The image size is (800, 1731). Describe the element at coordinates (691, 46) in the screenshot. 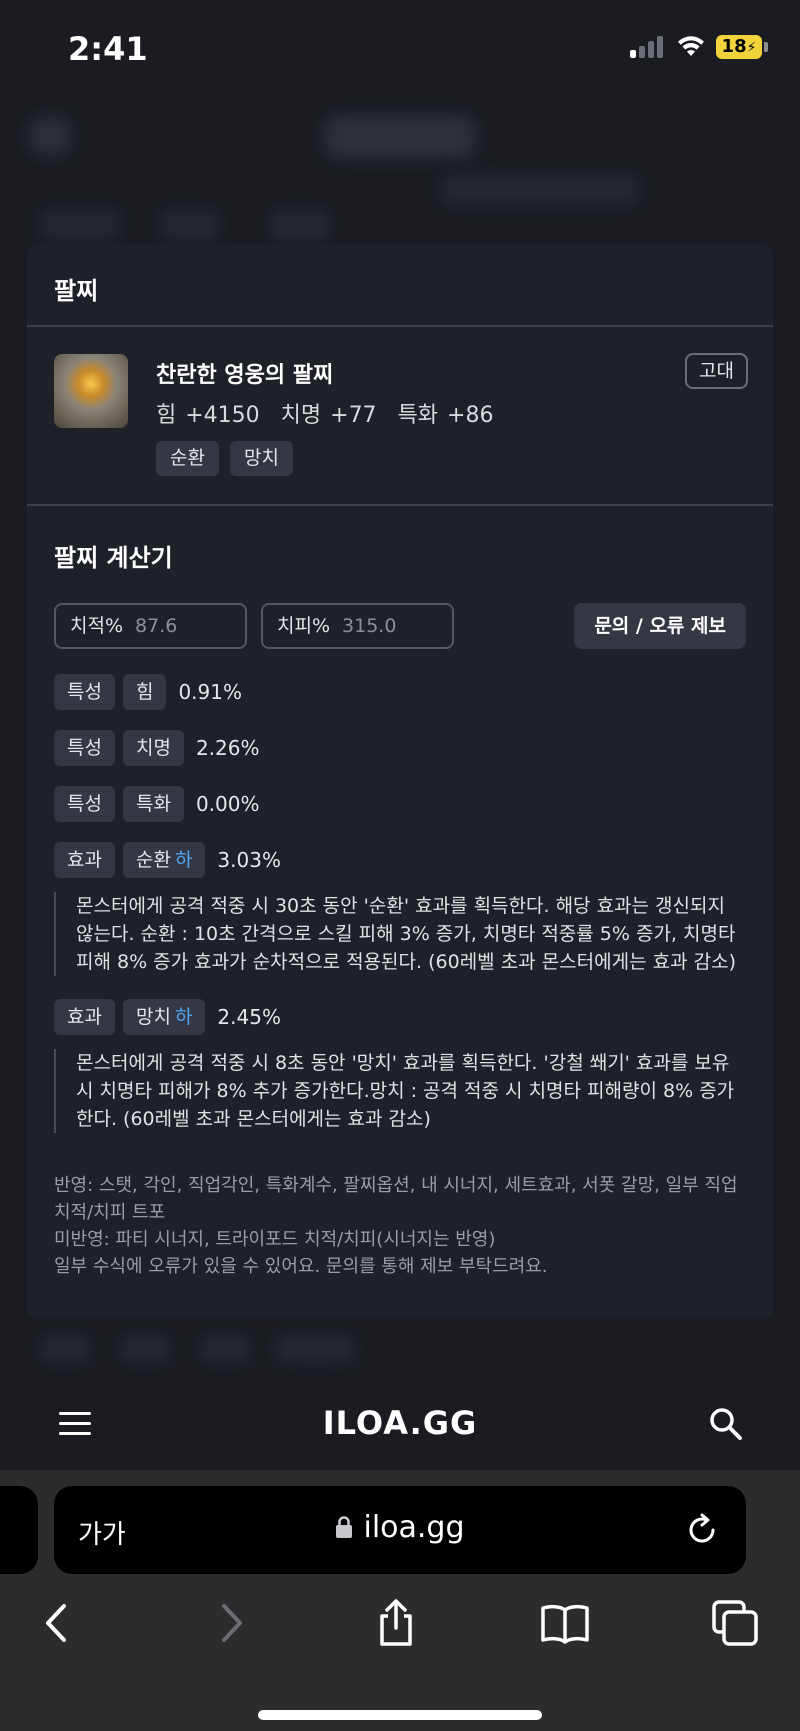

I see `wifi-icon` at that location.